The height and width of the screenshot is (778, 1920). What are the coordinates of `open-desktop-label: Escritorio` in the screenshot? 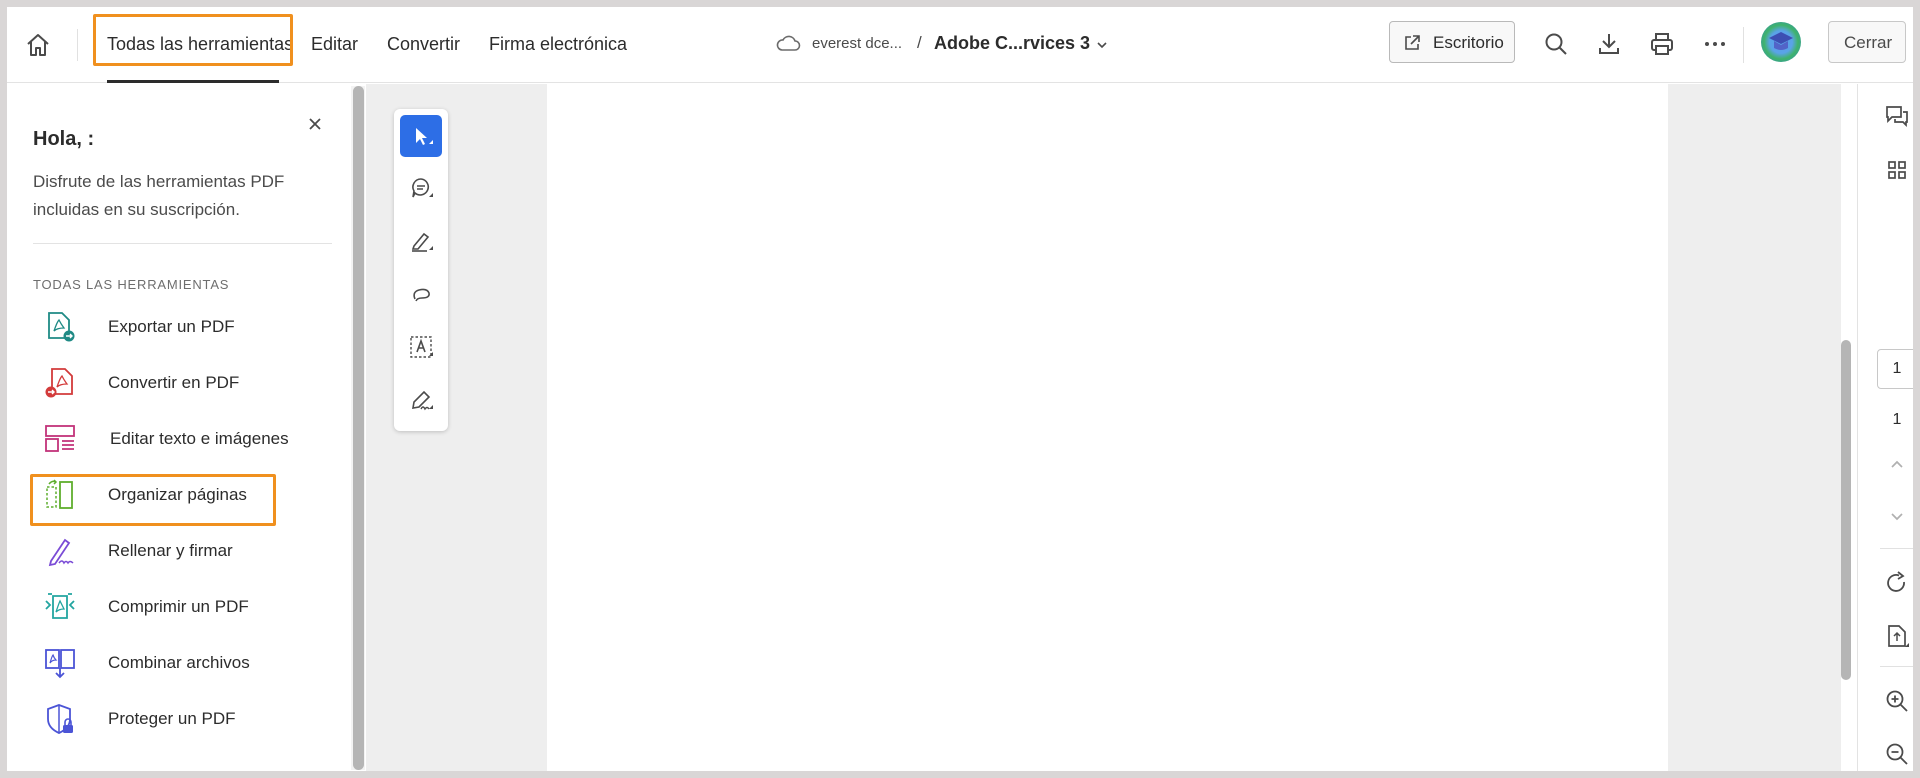 It's located at (1468, 42).